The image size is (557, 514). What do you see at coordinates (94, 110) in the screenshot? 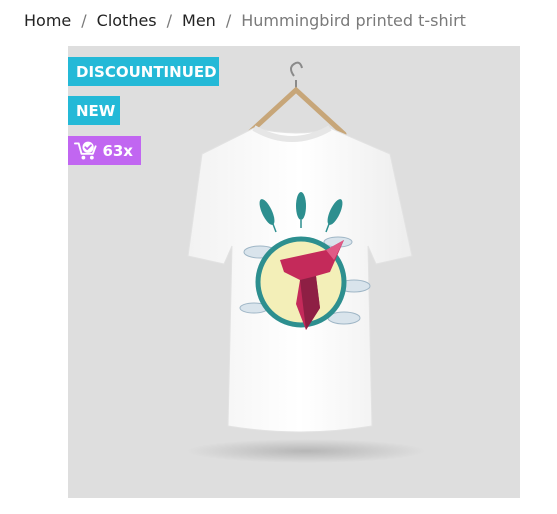
I see `new-badge: NEW` at bounding box center [94, 110].